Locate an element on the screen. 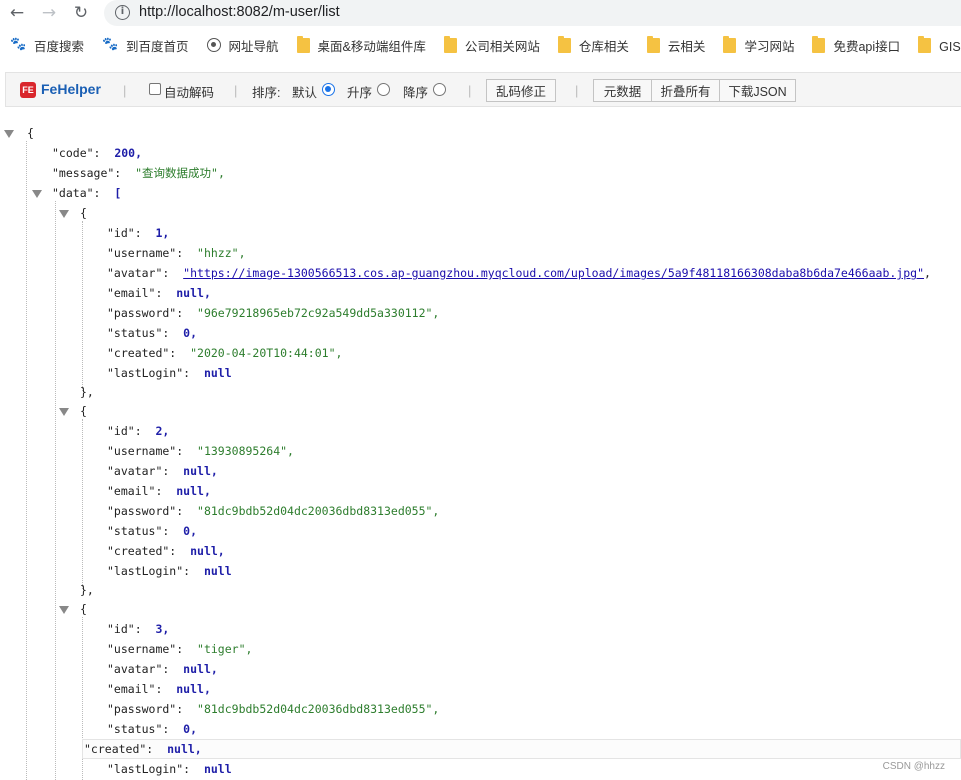  json-row-created: "created": "2020-04-20T10:44:01", is located at coordinates (224, 353).